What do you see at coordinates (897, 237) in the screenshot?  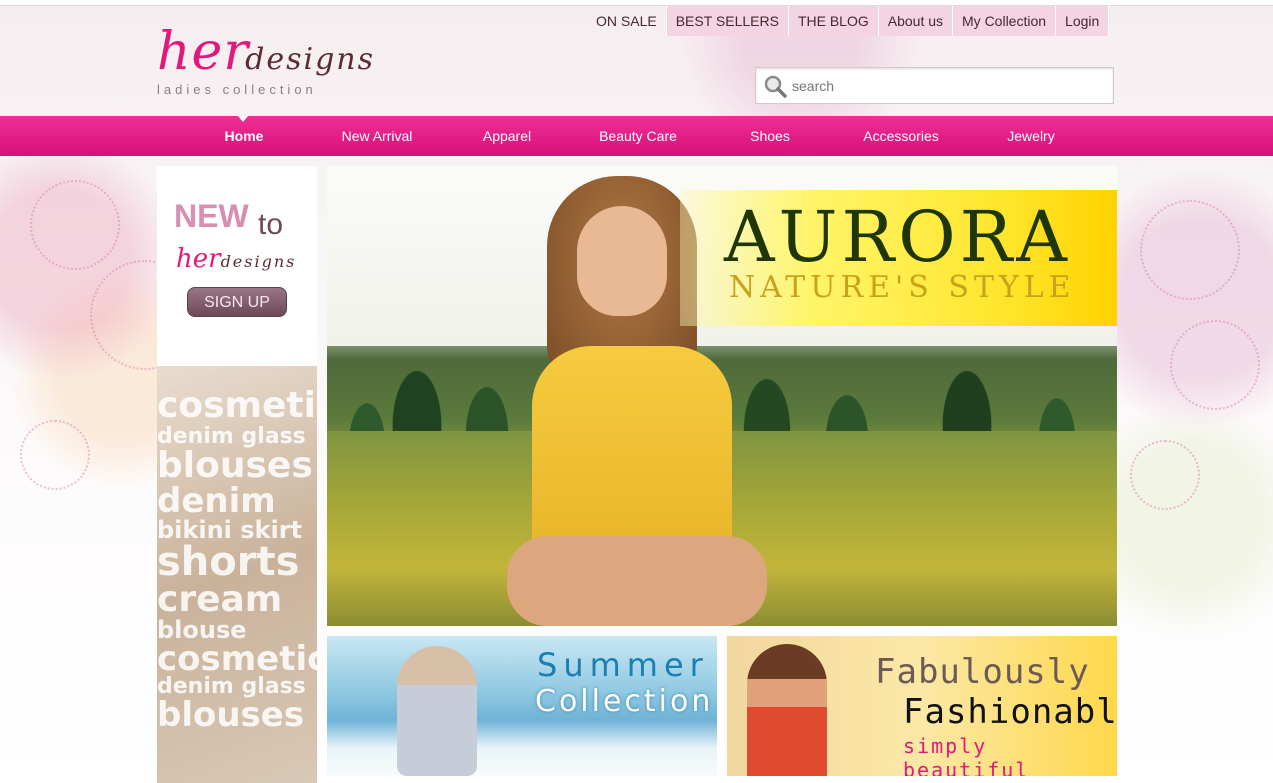 I see `hero-title: AURORA` at bounding box center [897, 237].